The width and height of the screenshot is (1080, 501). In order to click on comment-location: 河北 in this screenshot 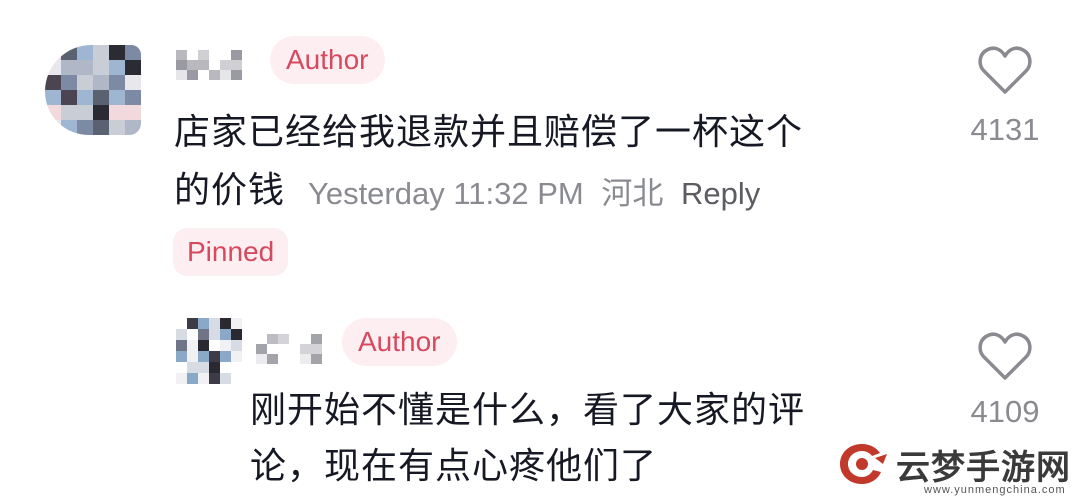, I will do `click(632, 193)`.